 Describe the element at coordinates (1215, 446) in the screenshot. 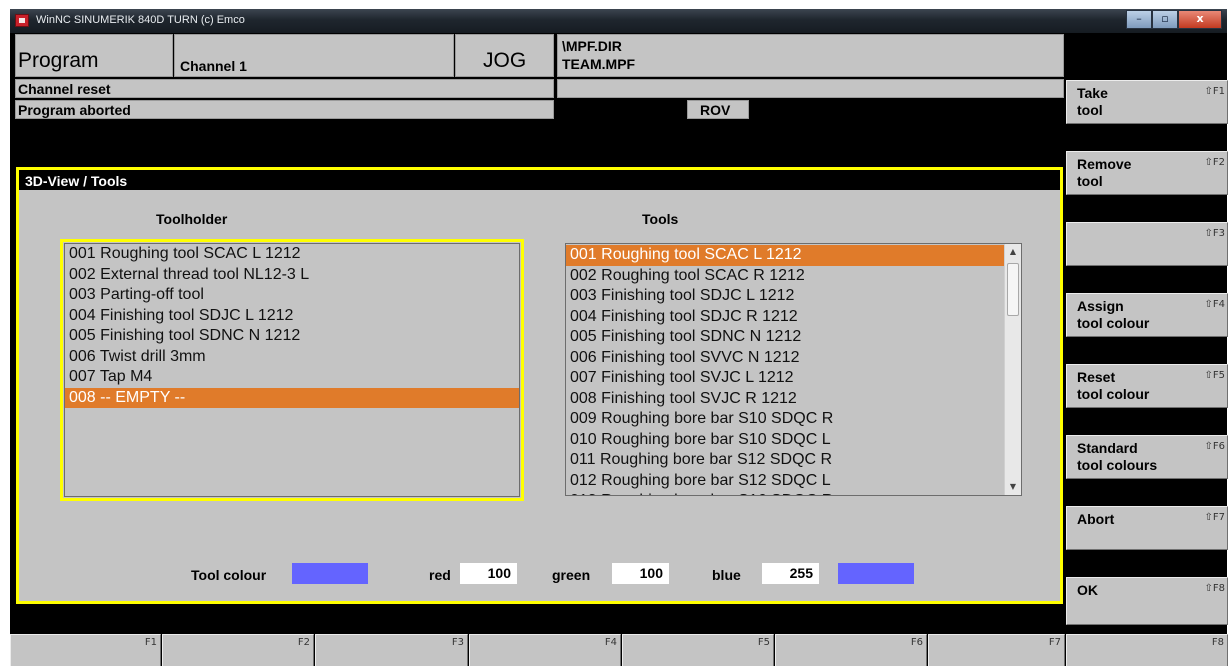

I see `softkey-fn-label: ⇧F6` at that location.